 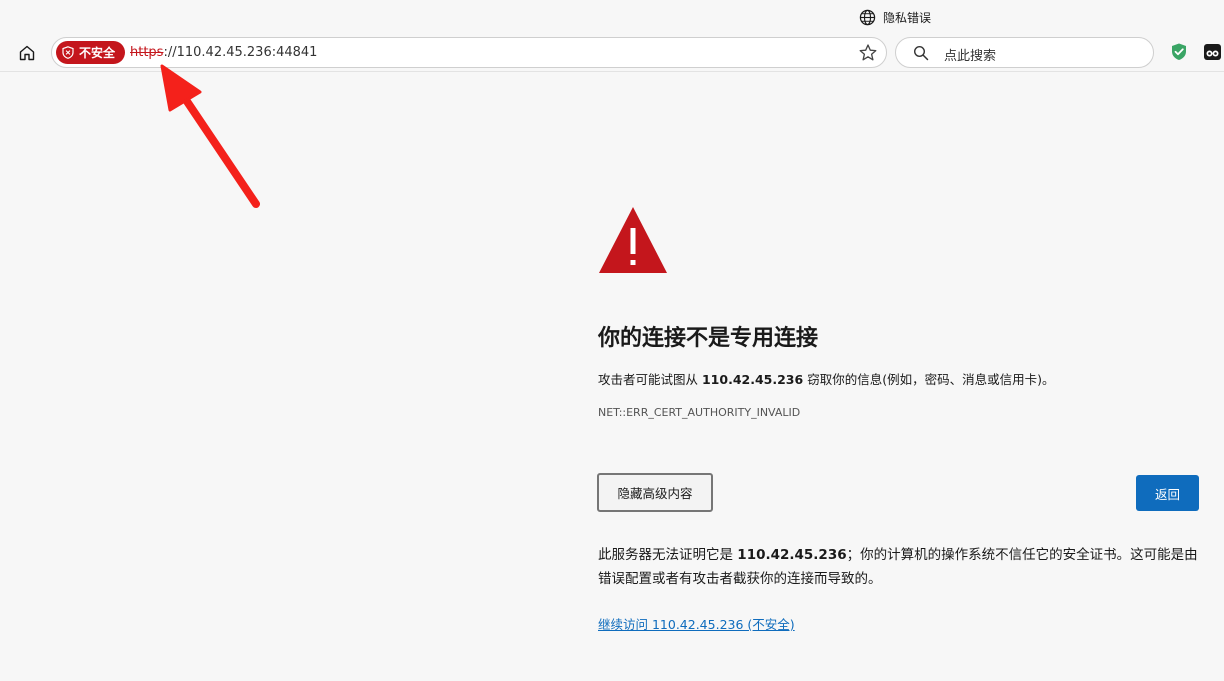 What do you see at coordinates (612, 17) in the screenshot?
I see `window-title-strip: 隐私错误` at bounding box center [612, 17].